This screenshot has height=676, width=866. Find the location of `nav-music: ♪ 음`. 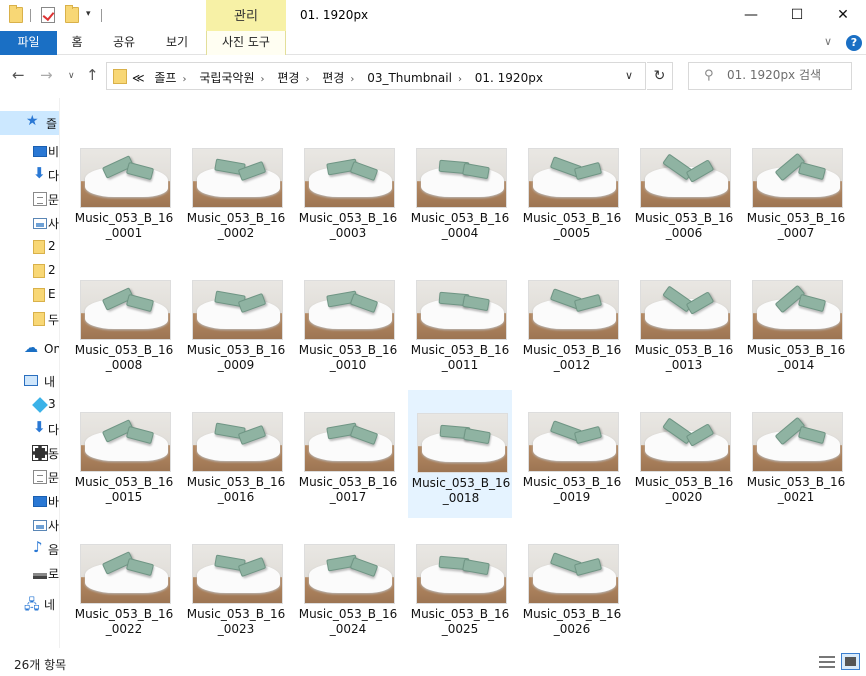

nav-music: ♪ 음 is located at coordinates (29, 549).